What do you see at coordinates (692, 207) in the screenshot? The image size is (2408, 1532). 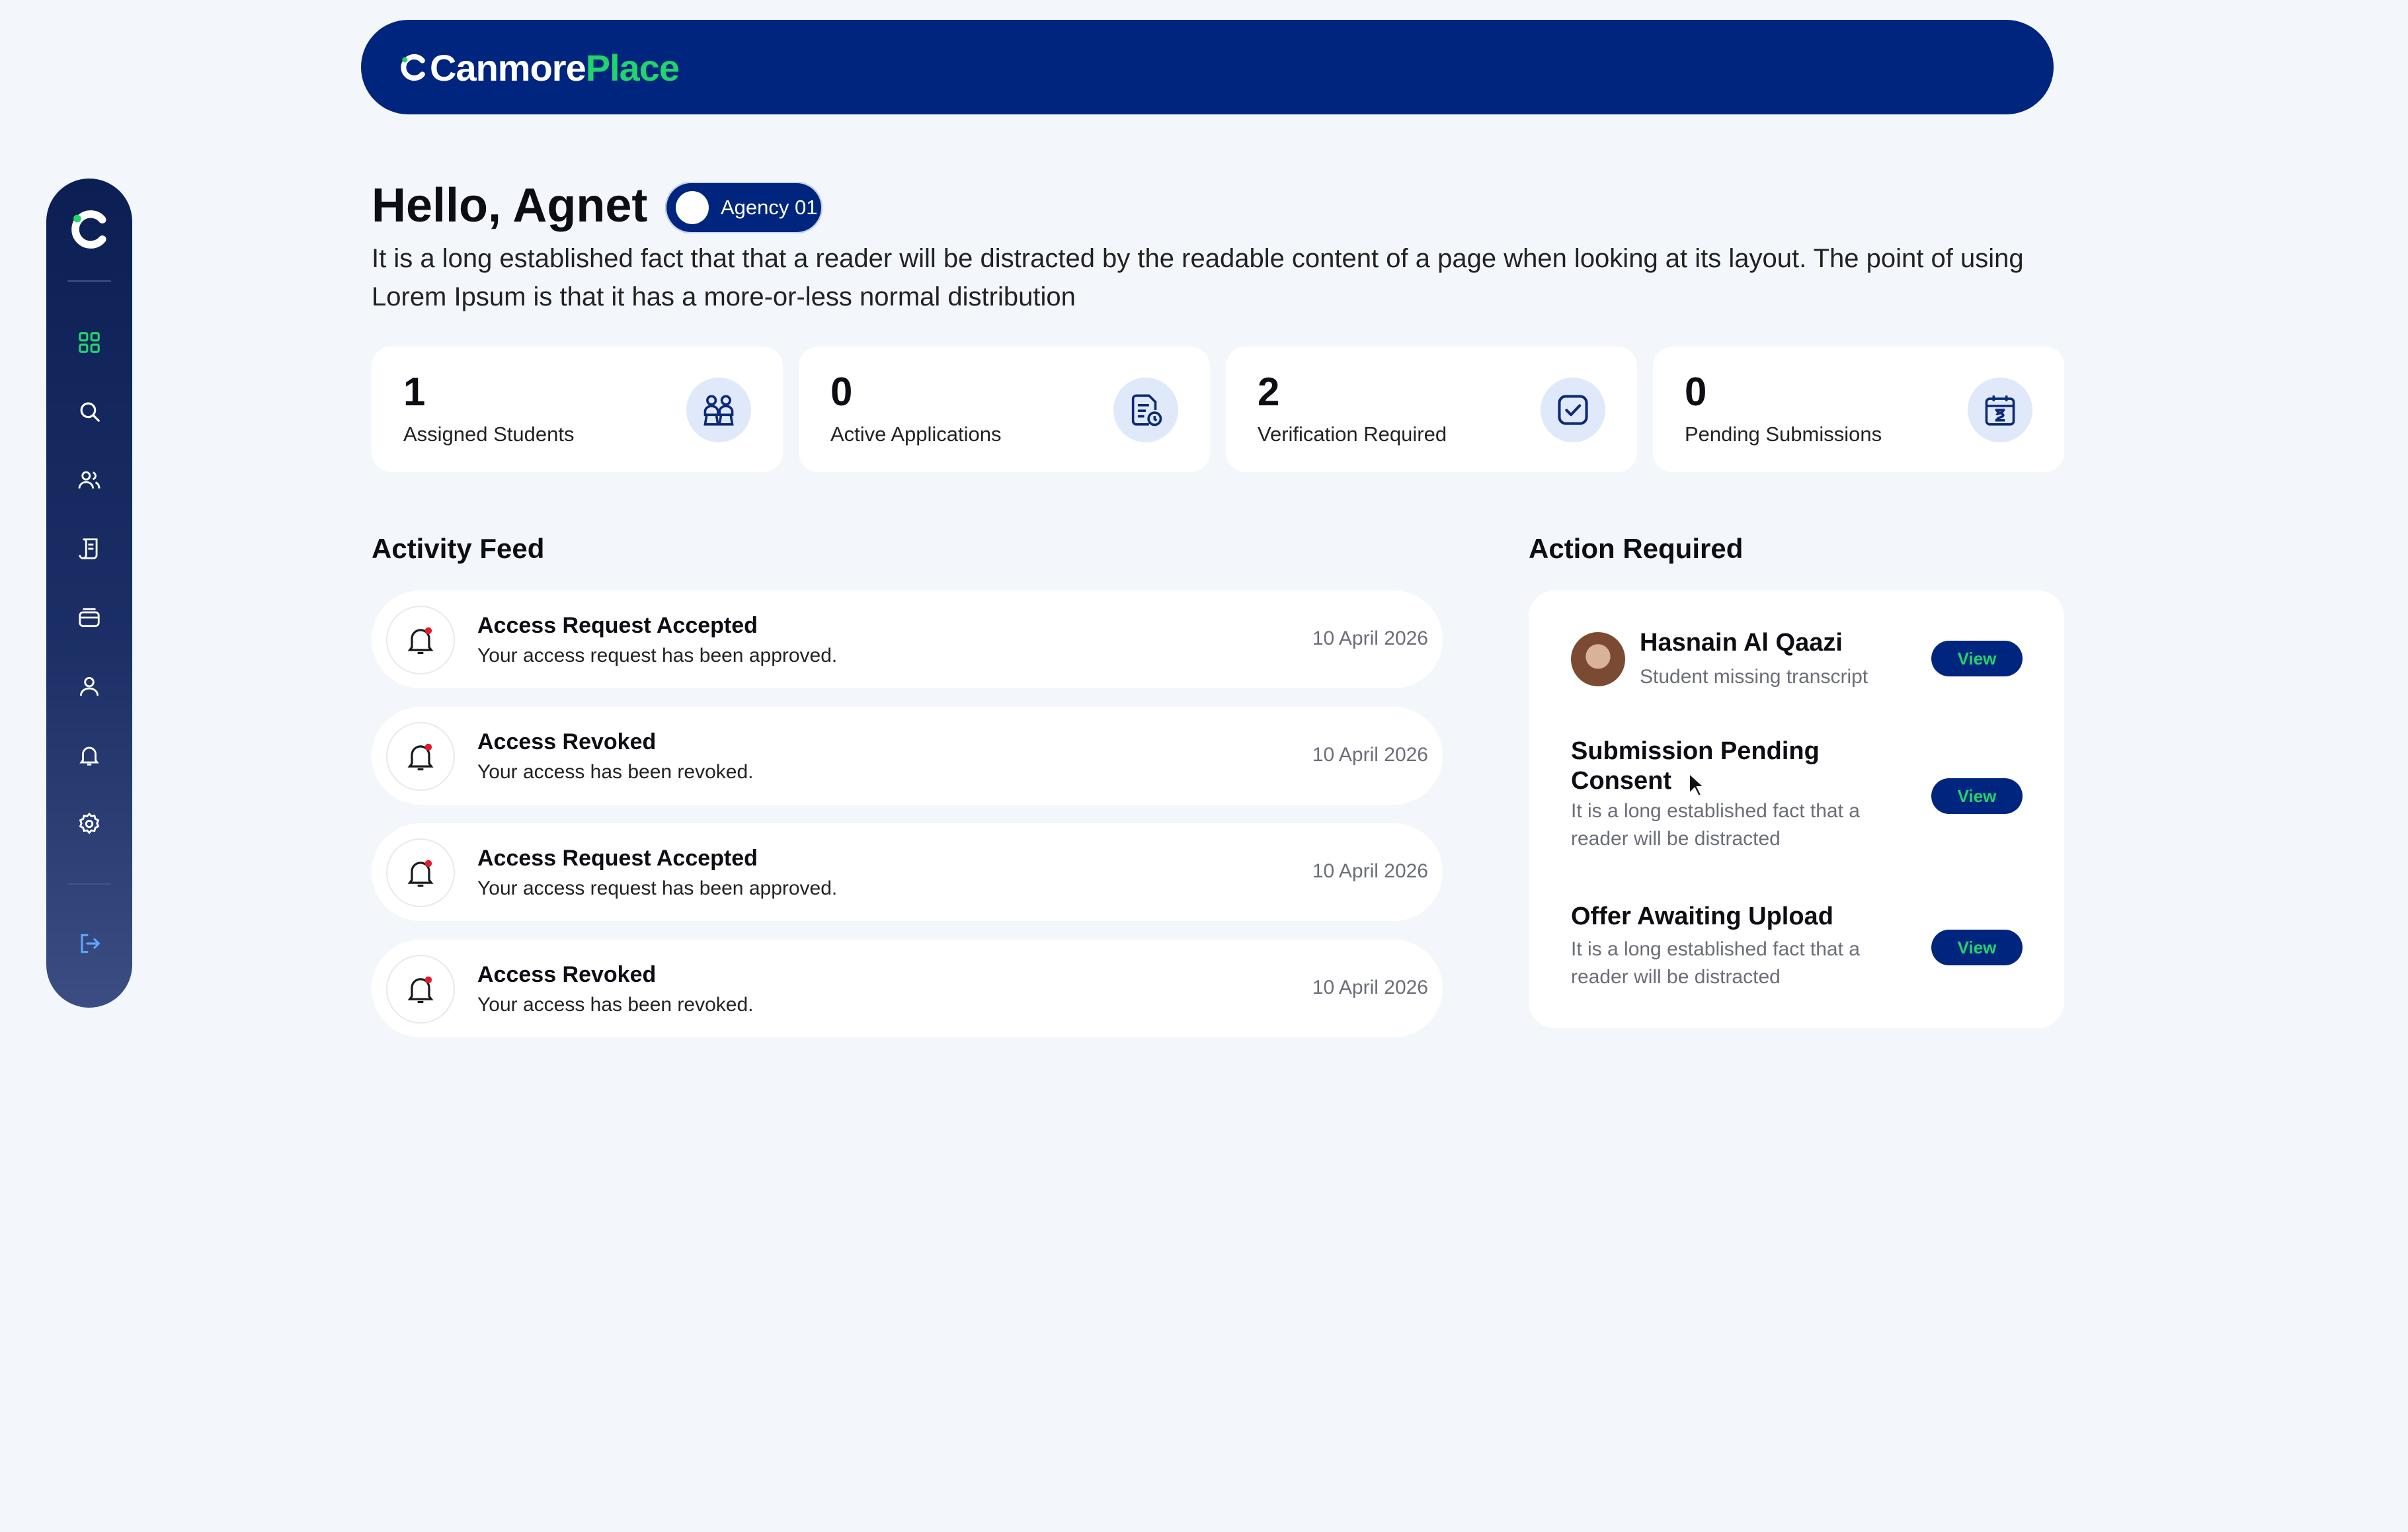 I see `agency-switch-knob` at bounding box center [692, 207].